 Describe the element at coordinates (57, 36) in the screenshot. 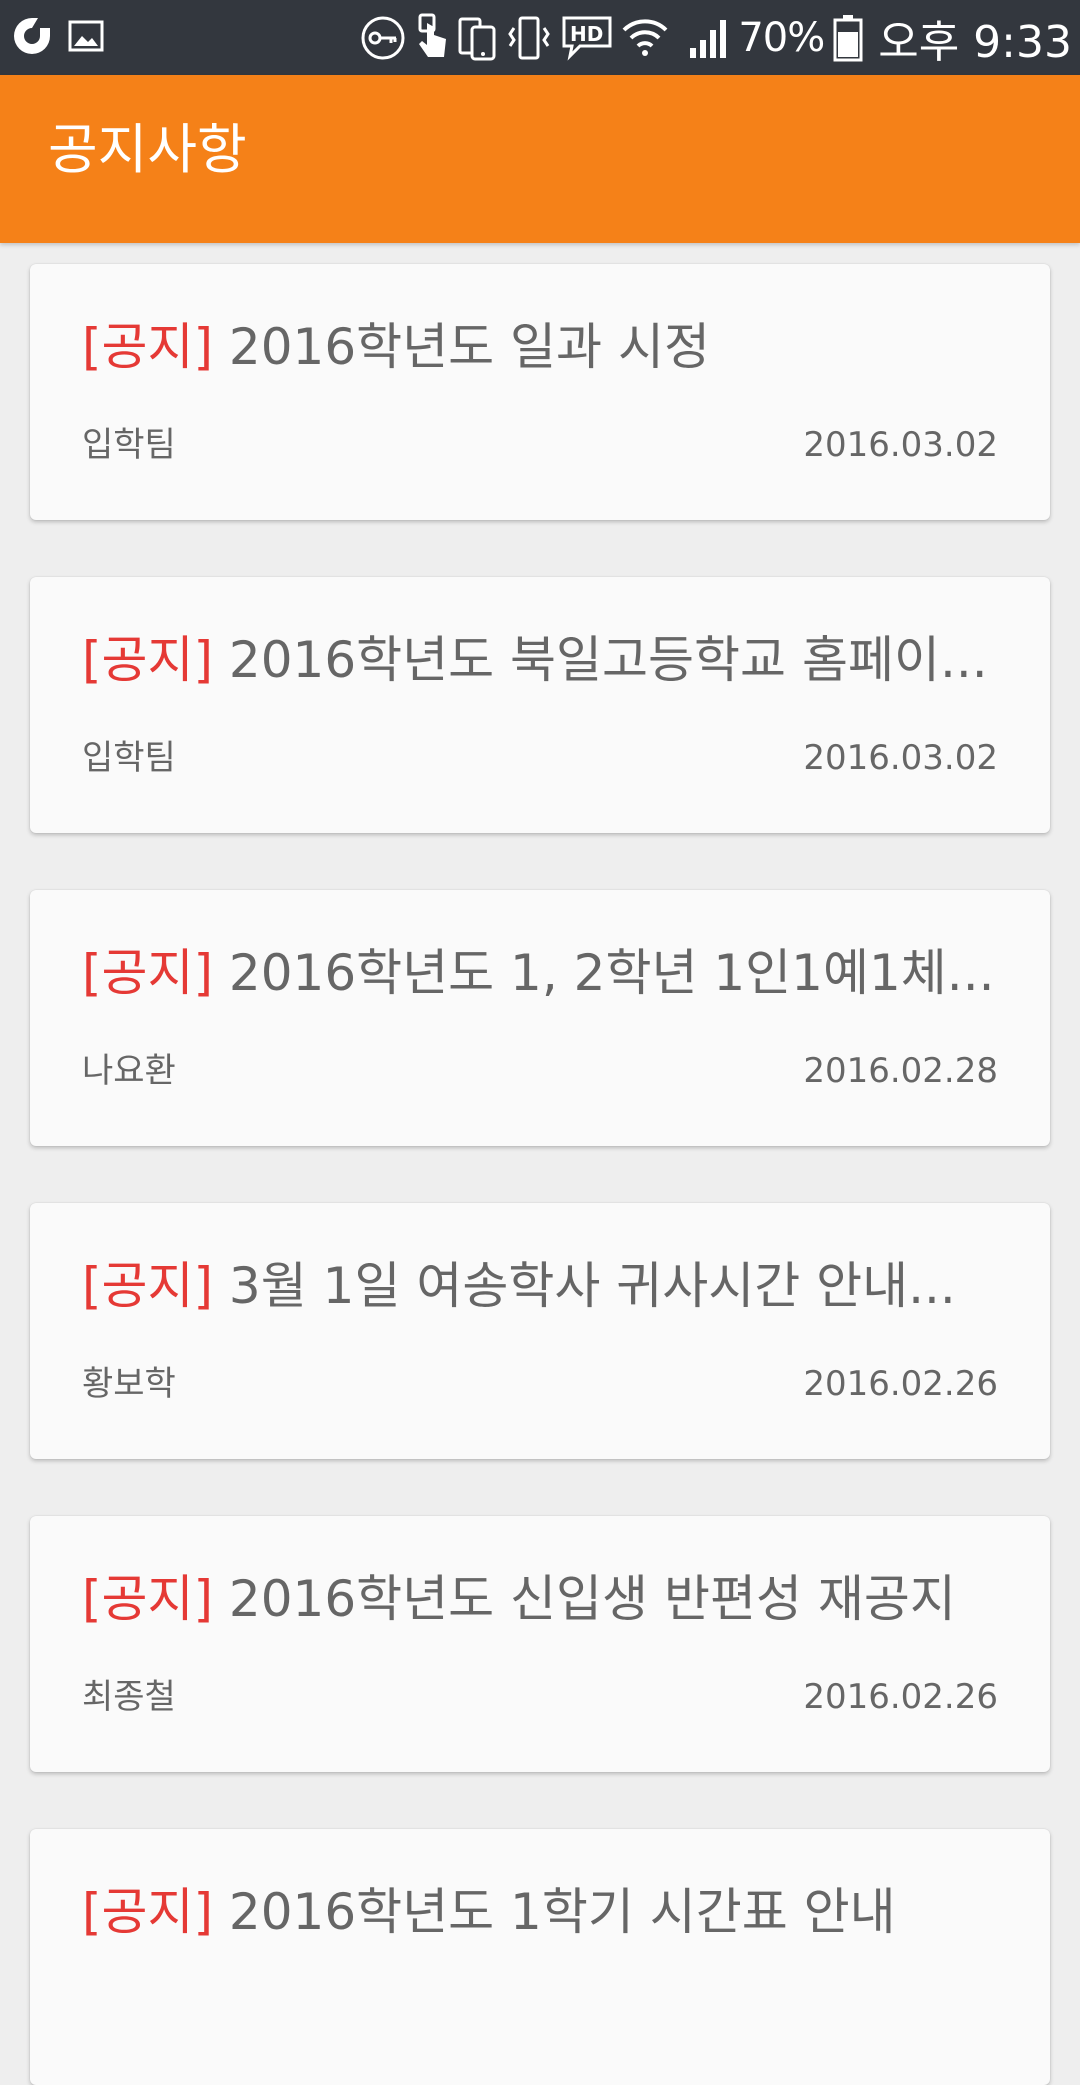

I see `status-bar-notifications` at that location.